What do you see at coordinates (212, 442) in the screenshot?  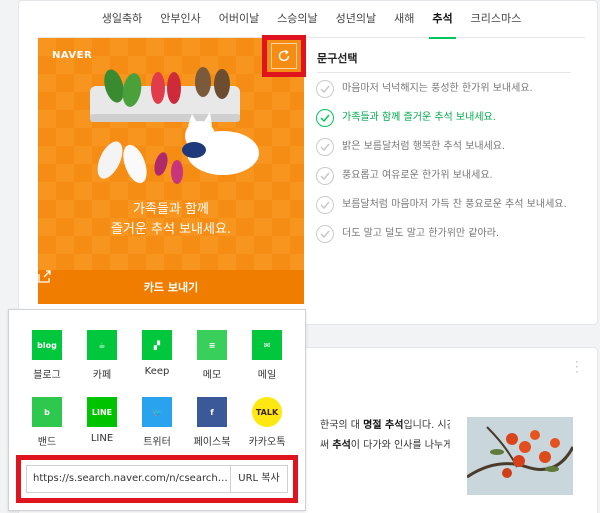 I see `share-label: 페이스북` at bounding box center [212, 442].